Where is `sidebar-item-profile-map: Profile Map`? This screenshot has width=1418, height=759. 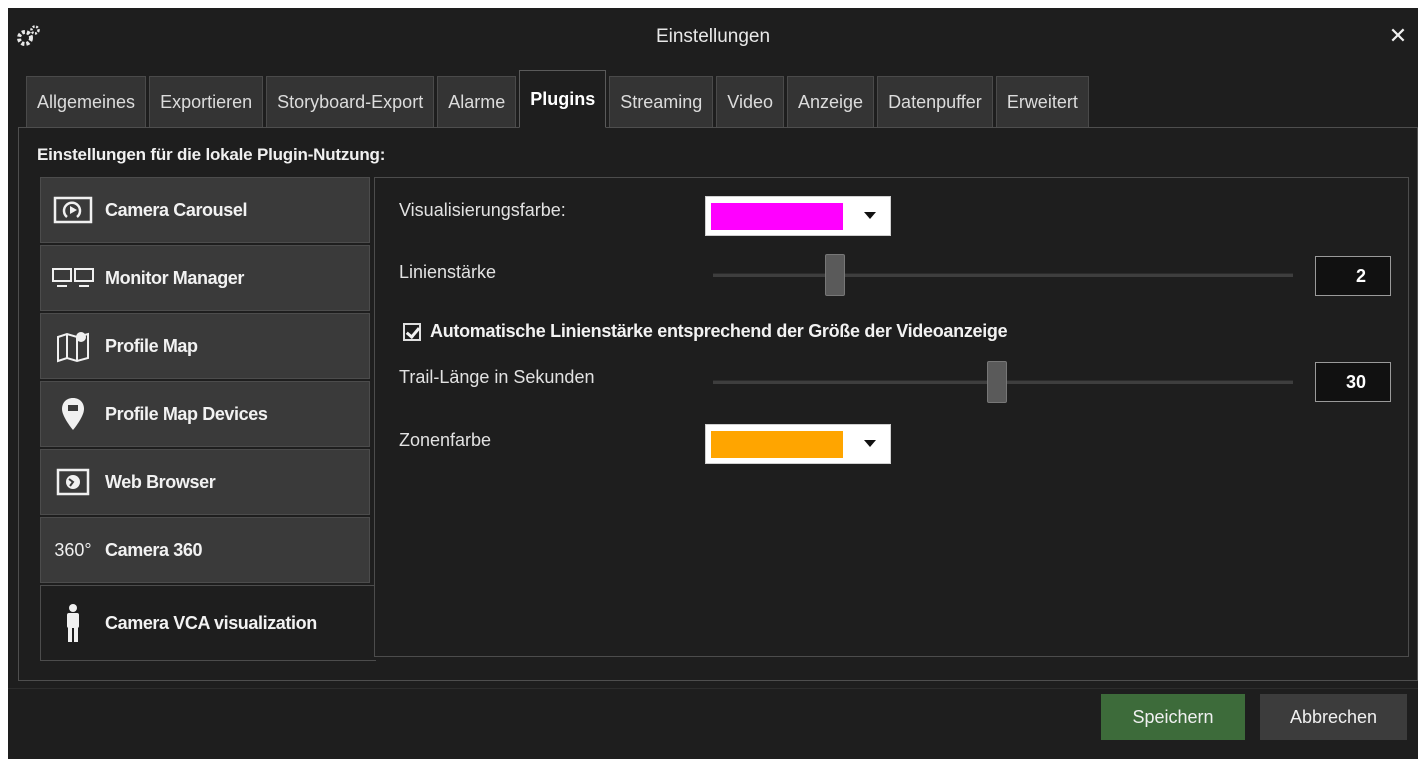
sidebar-item-profile-map: Profile Map is located at coordinates (205, 346).